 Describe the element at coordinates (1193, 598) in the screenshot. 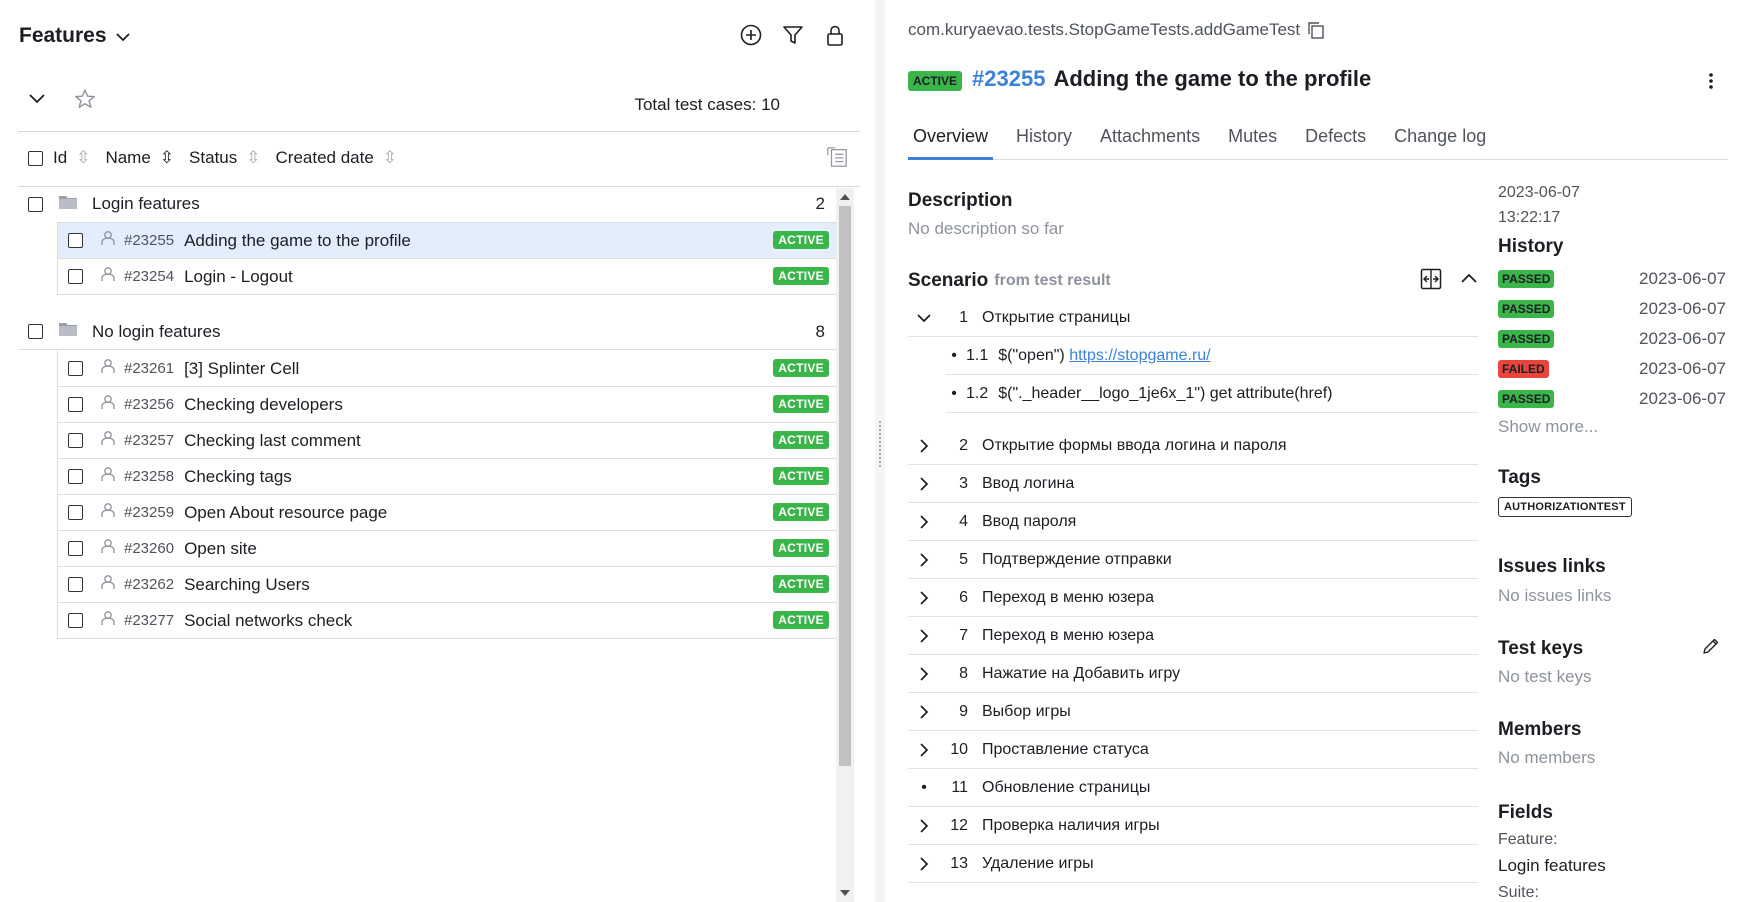

I see `step-row: 6 Переход в меню юзера` at that location.